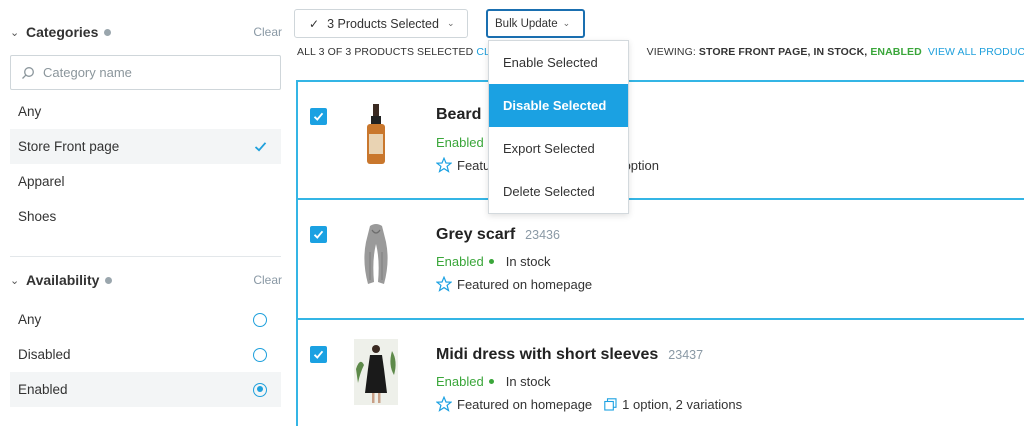 The height and width of the screenshot is (426, 1024). What do you see at coordinates (783, 52) in the screenshot?
I see `viewing-filters-text: STORE FRONT PAGE, IN STOCK,` at bounding box center [783, 52].